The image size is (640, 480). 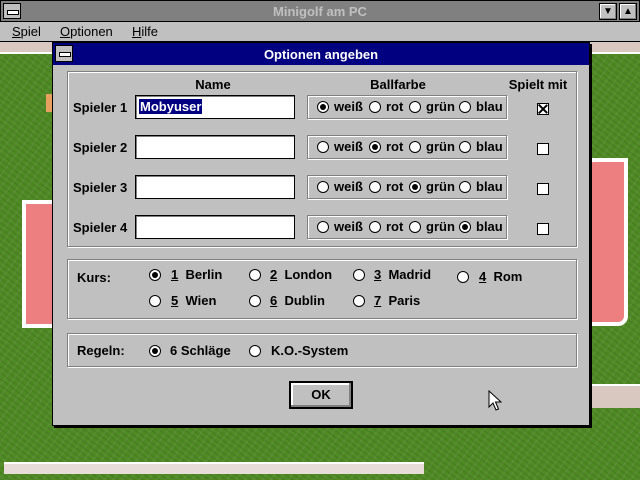 What do you see at coordinates (321, 395) in the screenshot?
I see `ok-button: OK` at bounding box center [321, 395].